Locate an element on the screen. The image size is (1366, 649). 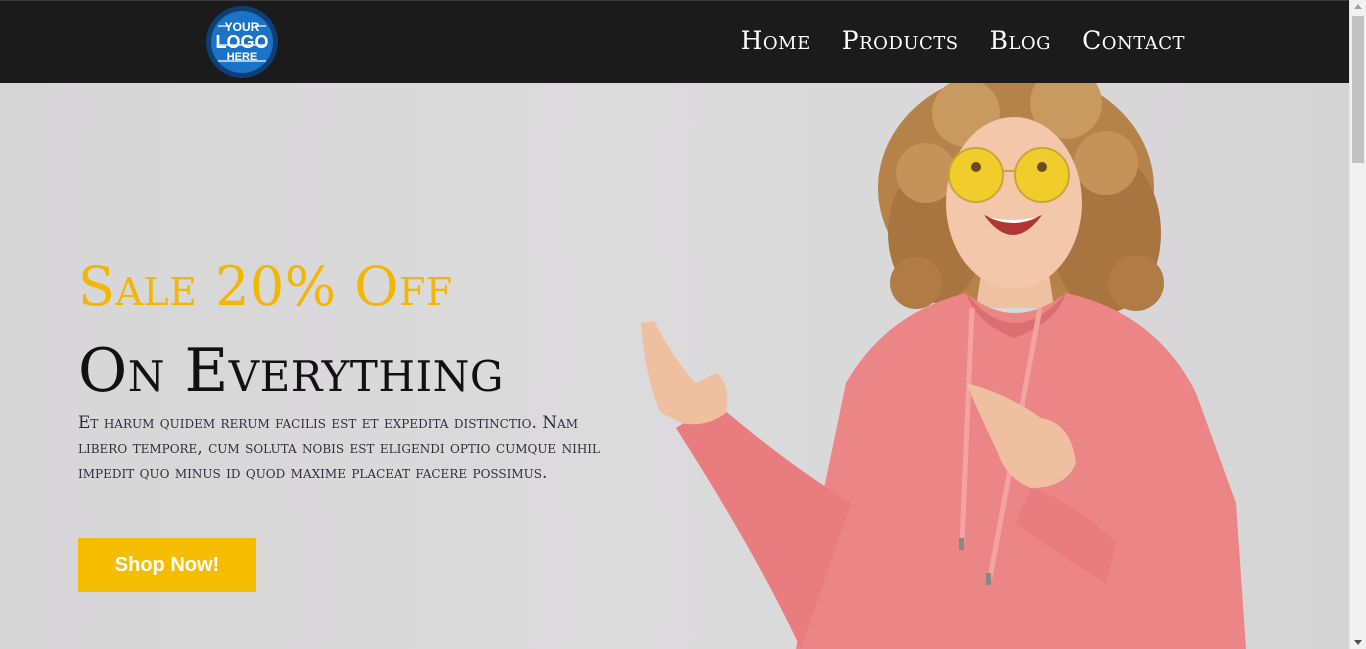
nav-home: Home is located at coordinates (776, 41).